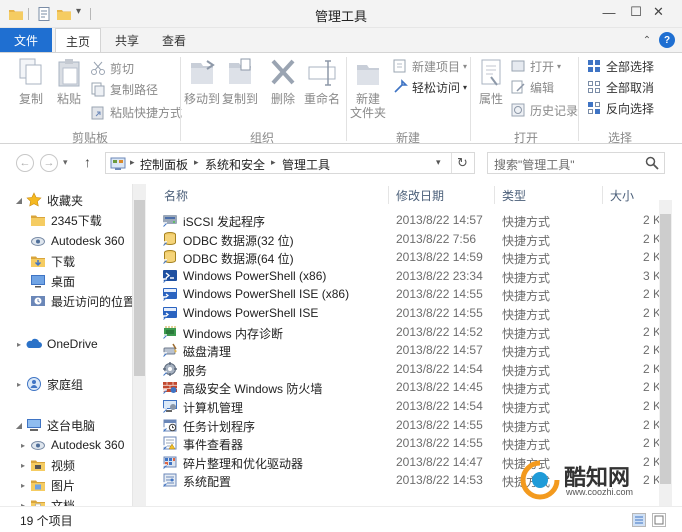 This screenshot has height=532, width=682. Describe the element at coordinates (31, 81) in the screenshot. I see `copy-button: 复制` at that location.